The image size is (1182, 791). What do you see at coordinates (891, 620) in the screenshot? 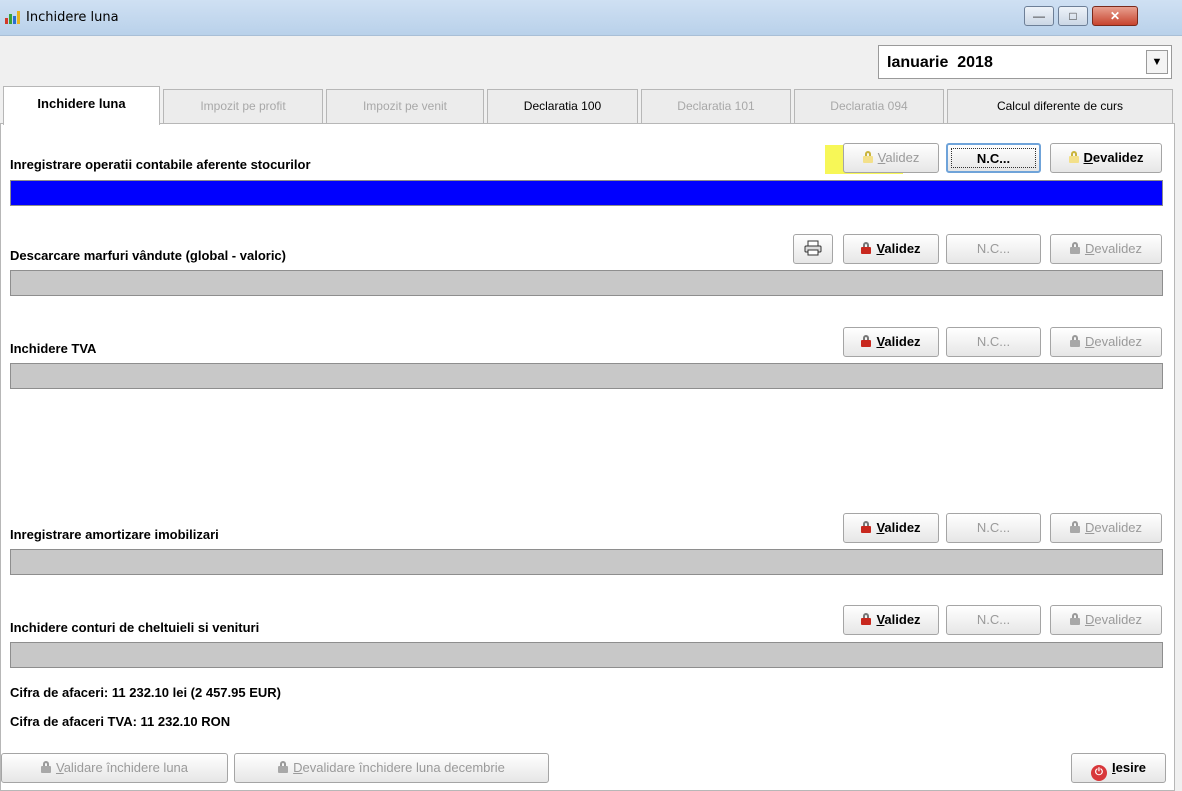
I see `validez-button-cheltuieli: Validez` at bounding box center [891, 620].